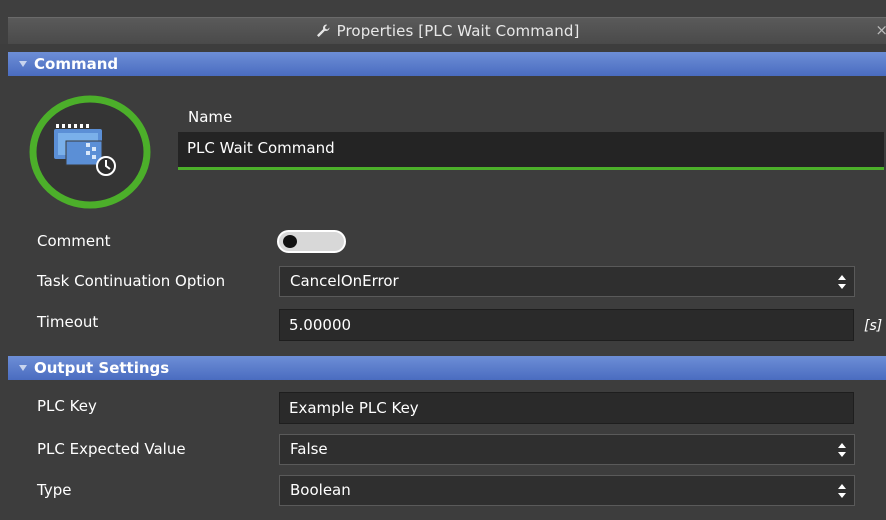 This screenshot has height=520, width=886. What do you see at coordinates (309, 449) in the screenshot?
I see `plc-expected-value: False` at bounding box center [309, 449].